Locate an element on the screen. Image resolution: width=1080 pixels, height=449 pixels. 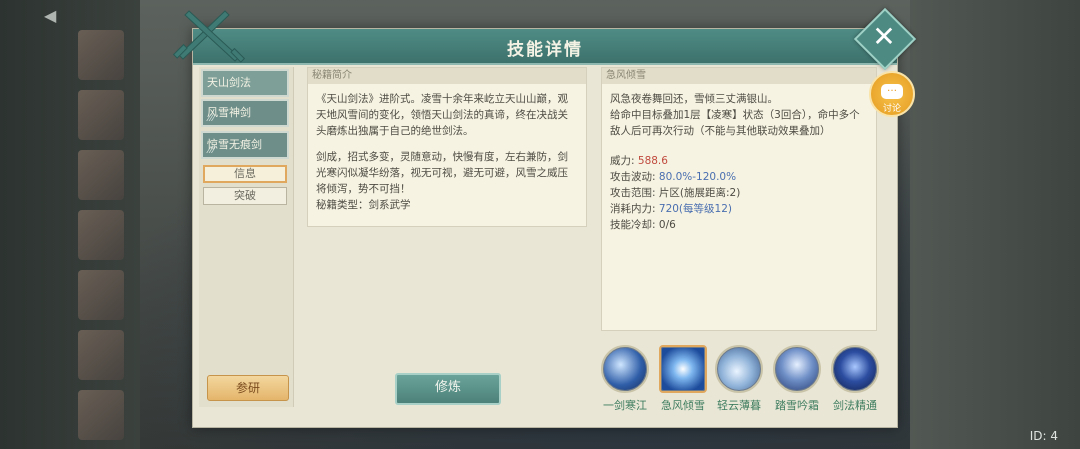
skill-name: 急风倾雪 is located at coordinates (683, 405).